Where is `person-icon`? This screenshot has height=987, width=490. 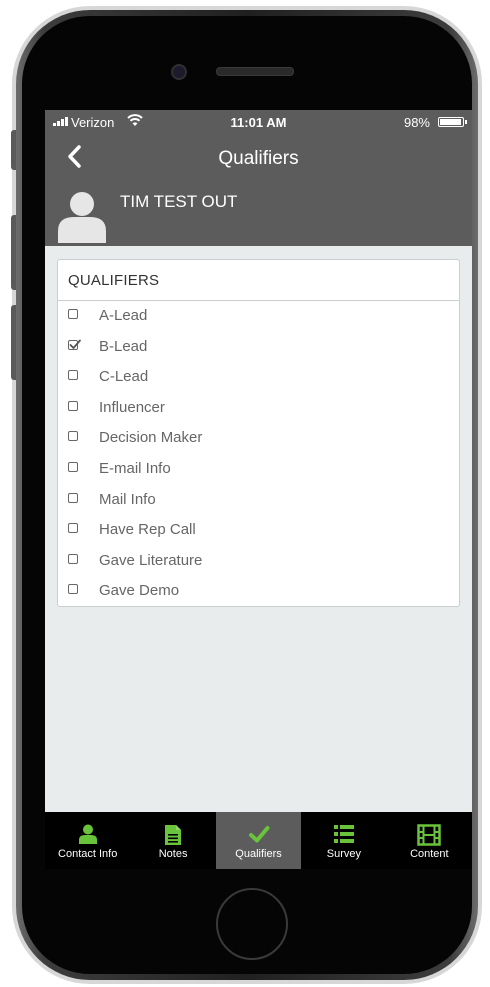 person-icon is located at coordinates (88, 836).